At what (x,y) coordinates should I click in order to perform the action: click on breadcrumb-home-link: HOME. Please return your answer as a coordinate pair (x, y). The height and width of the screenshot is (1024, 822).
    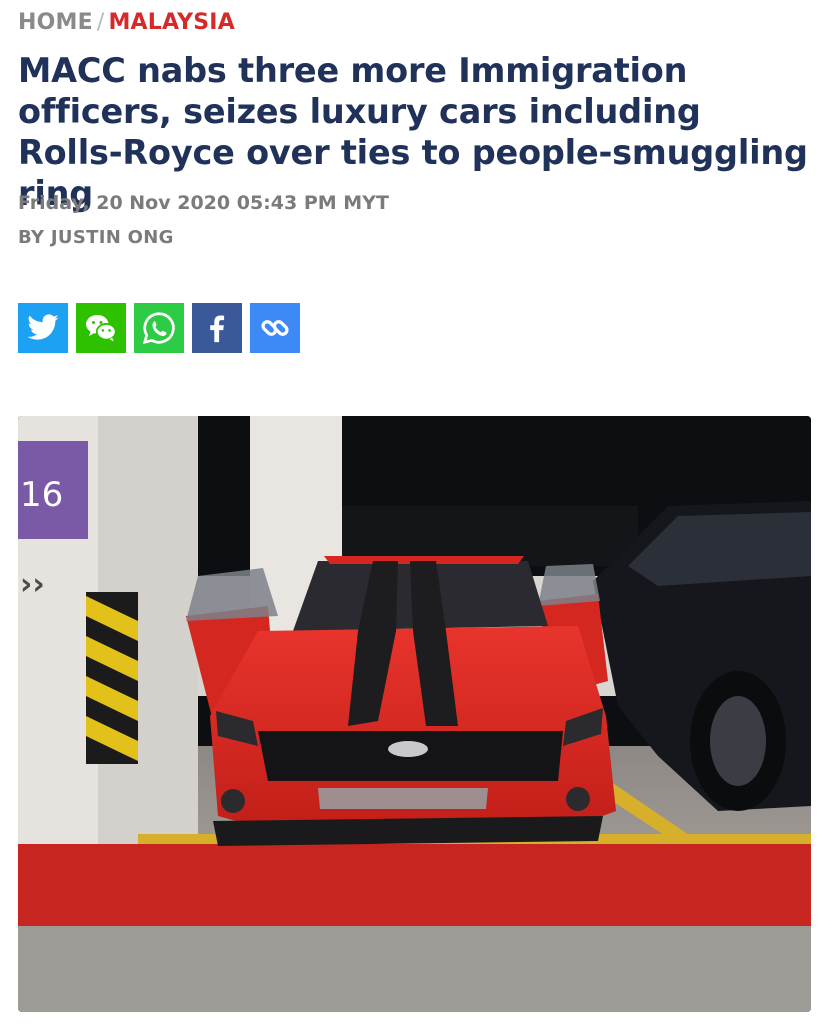
    Looking at the image, I should click on (55, 22).